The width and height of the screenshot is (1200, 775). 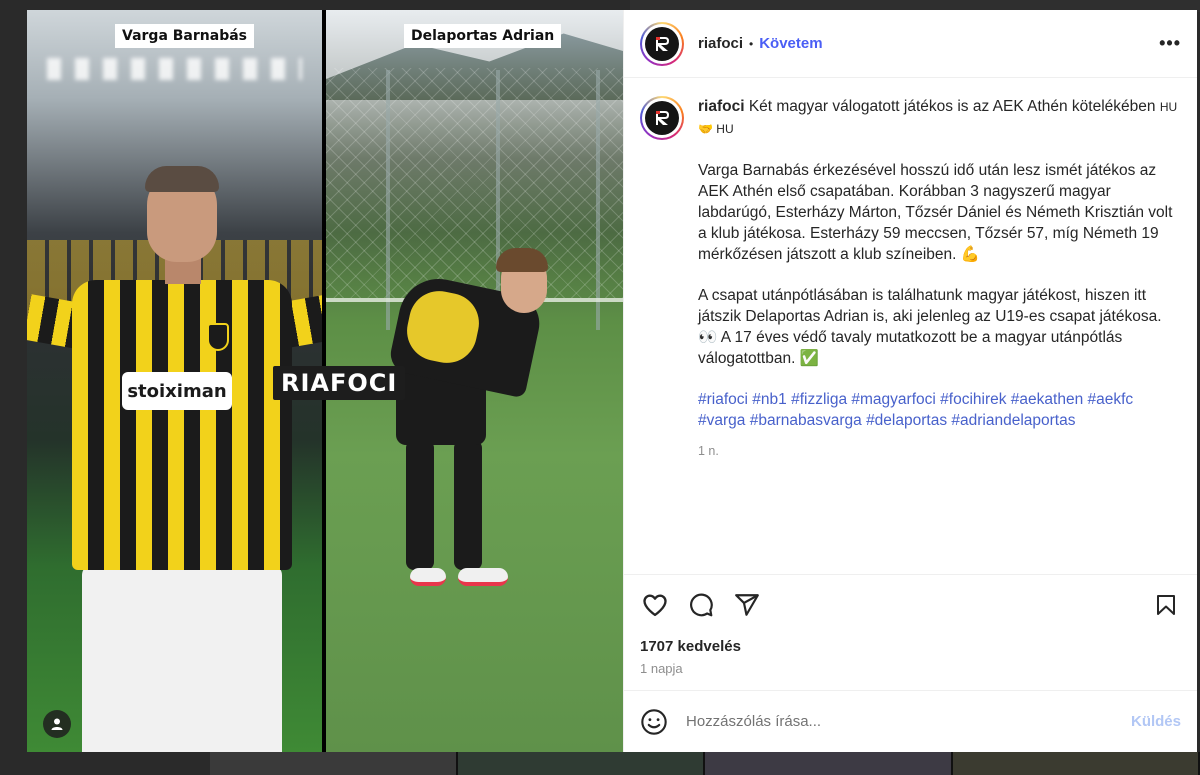 I want to click on follow-button: Követem, so click(x=790, y=43).